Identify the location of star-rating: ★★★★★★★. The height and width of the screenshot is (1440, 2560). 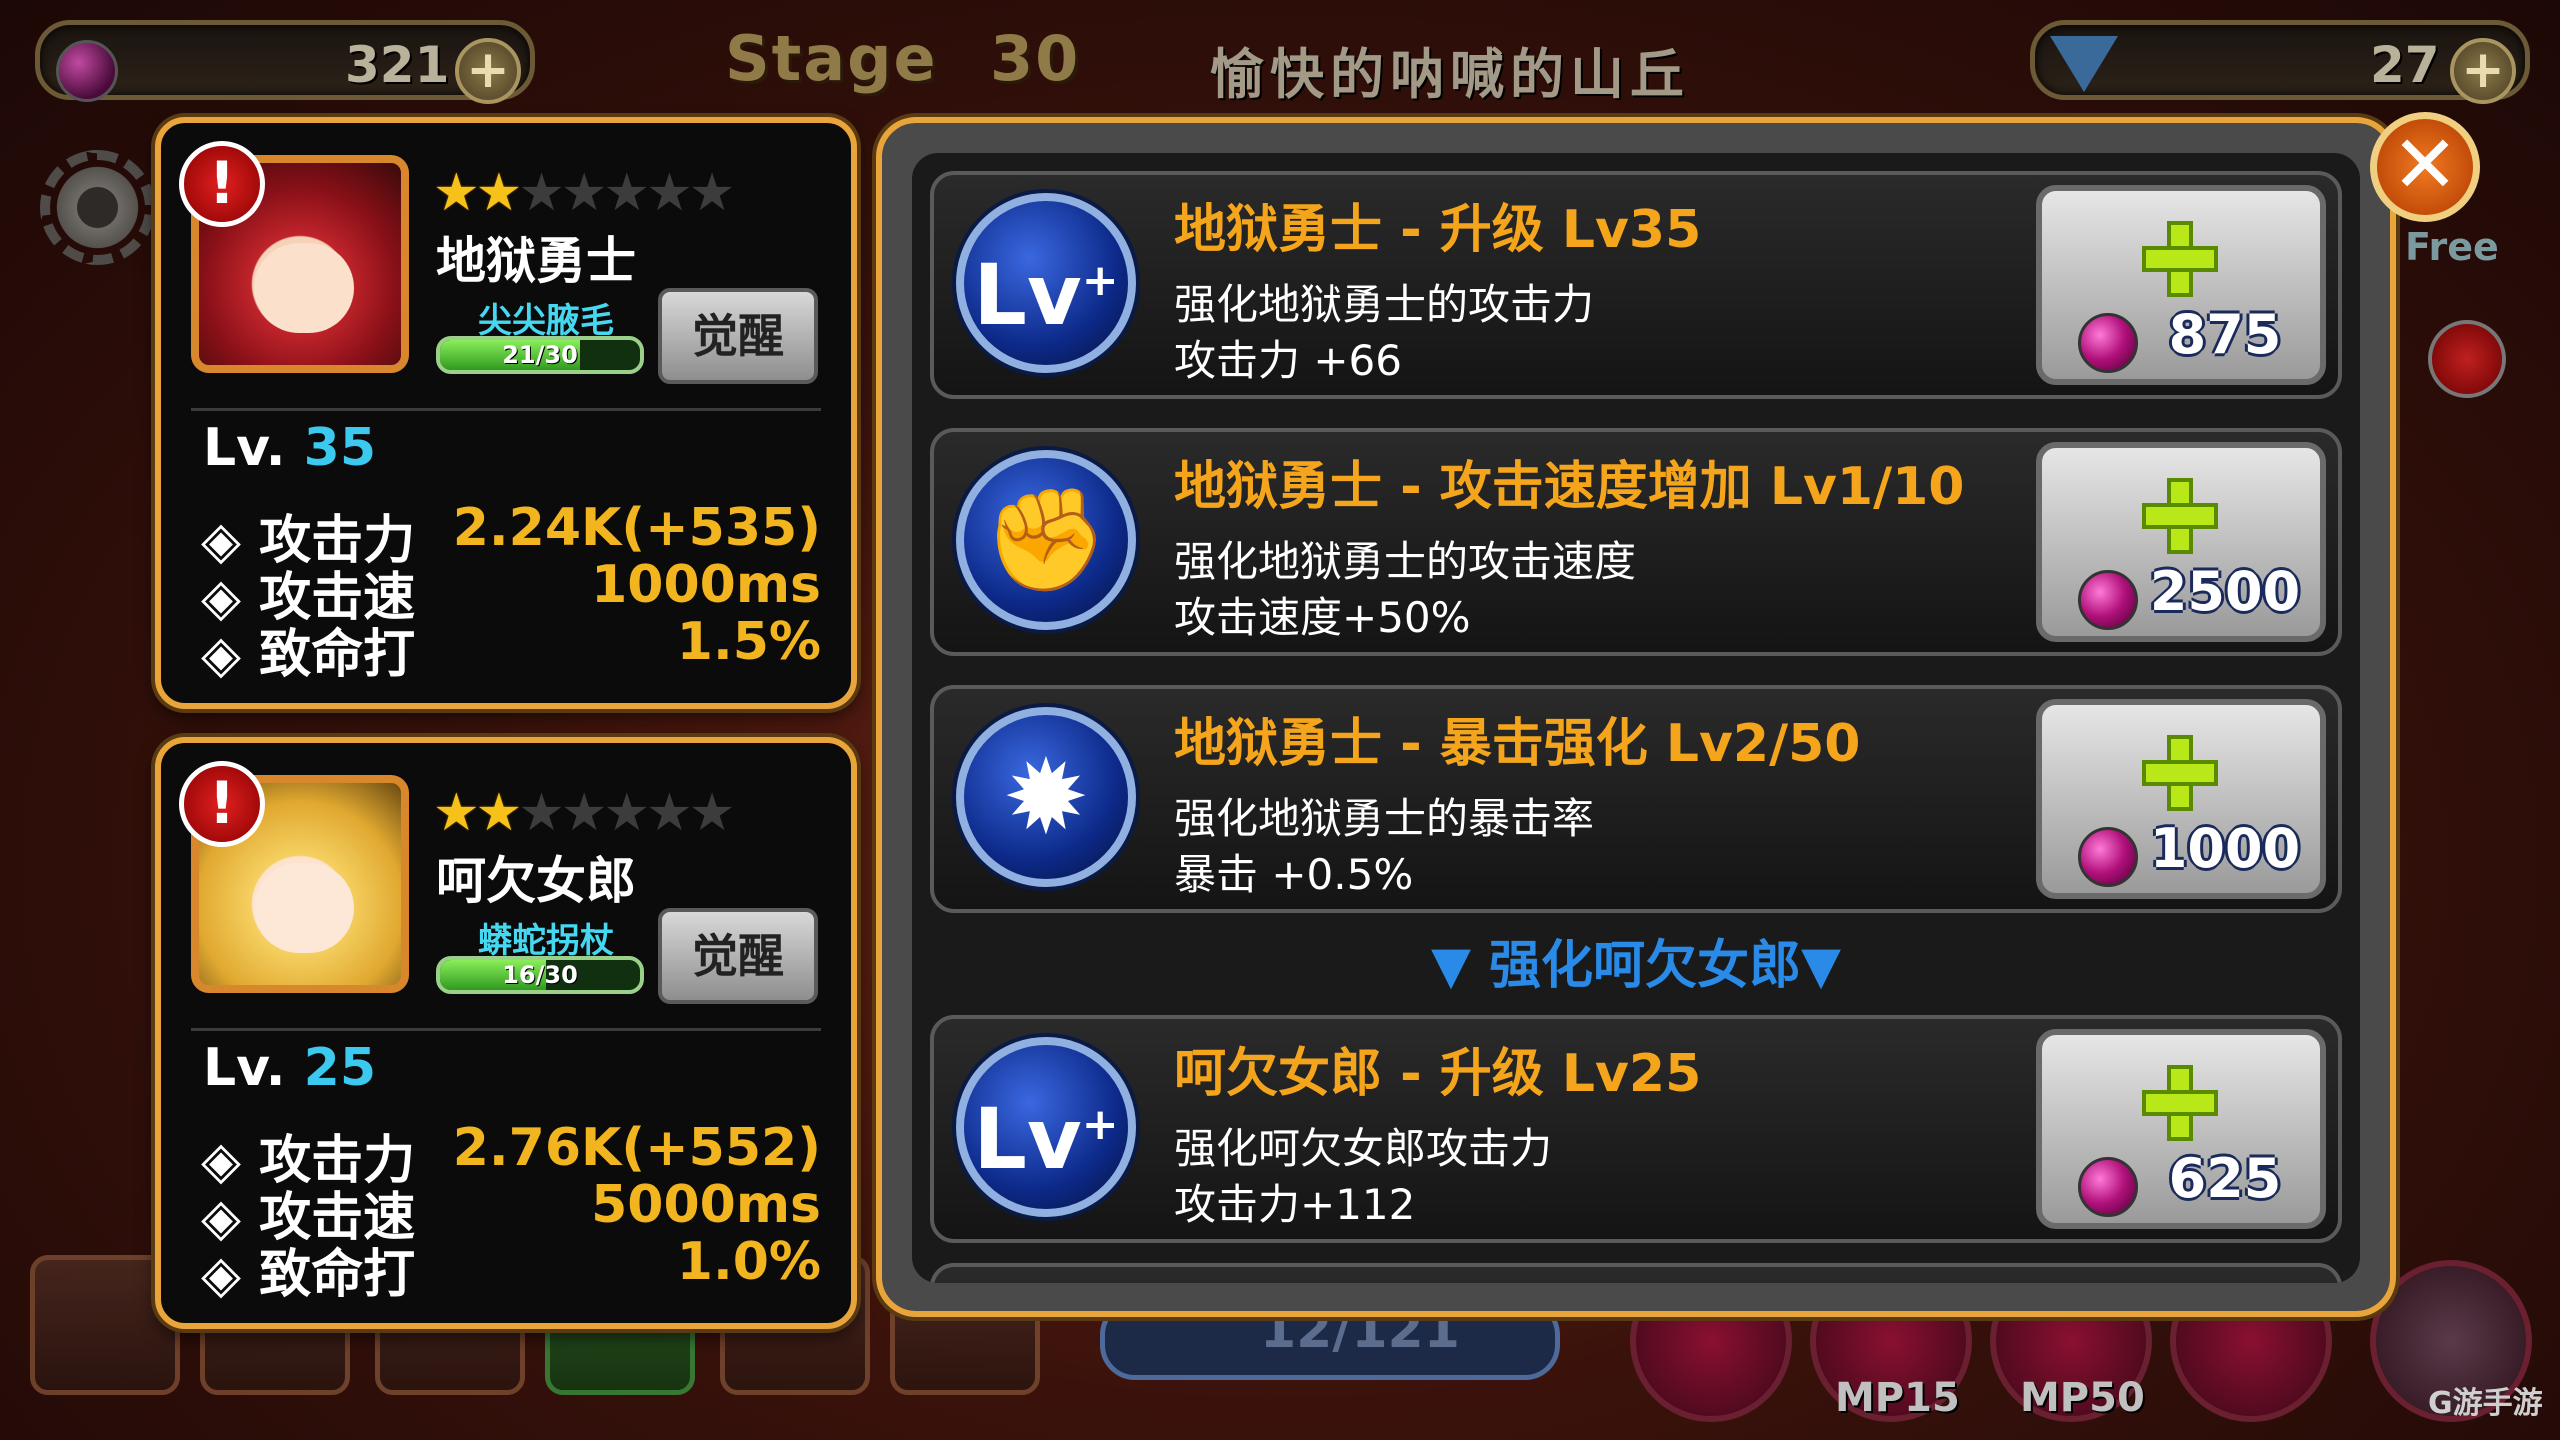
(584, 813).